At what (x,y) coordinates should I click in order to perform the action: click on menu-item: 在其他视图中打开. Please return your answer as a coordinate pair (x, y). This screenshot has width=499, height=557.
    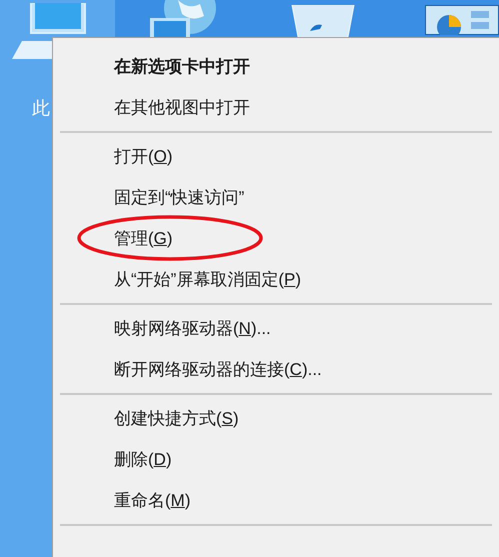
    Looking at the image, I should click on (182, 107).